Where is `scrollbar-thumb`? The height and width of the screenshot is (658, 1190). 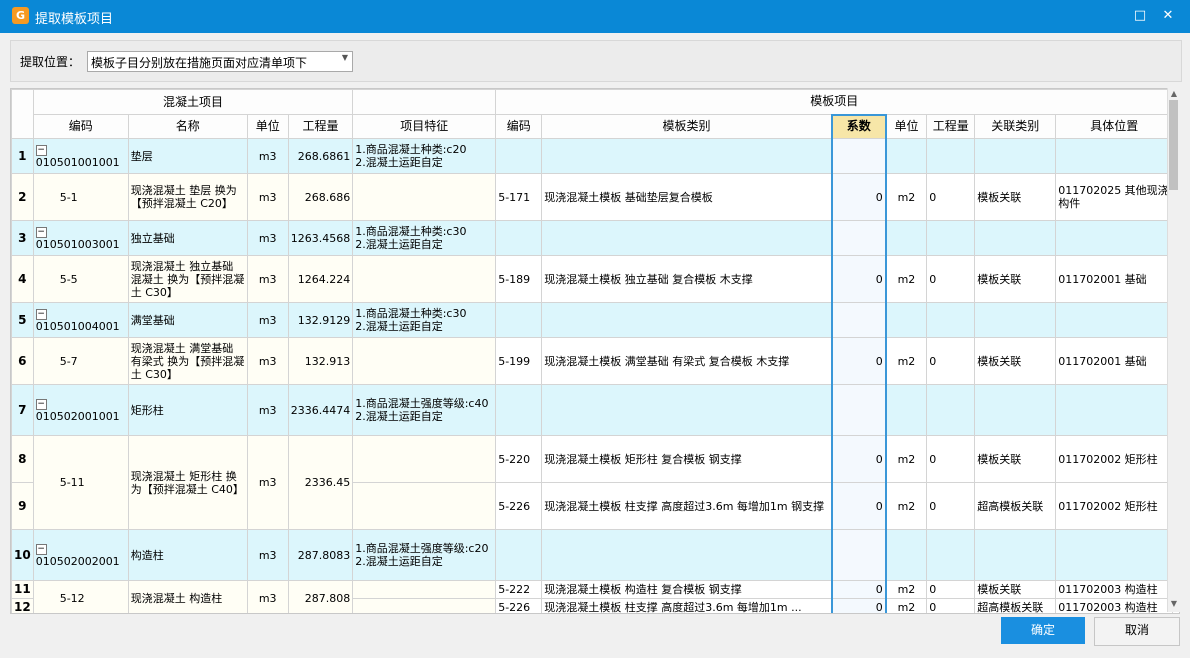
scrollbar-thumb is located at coordinates (1173, 145).